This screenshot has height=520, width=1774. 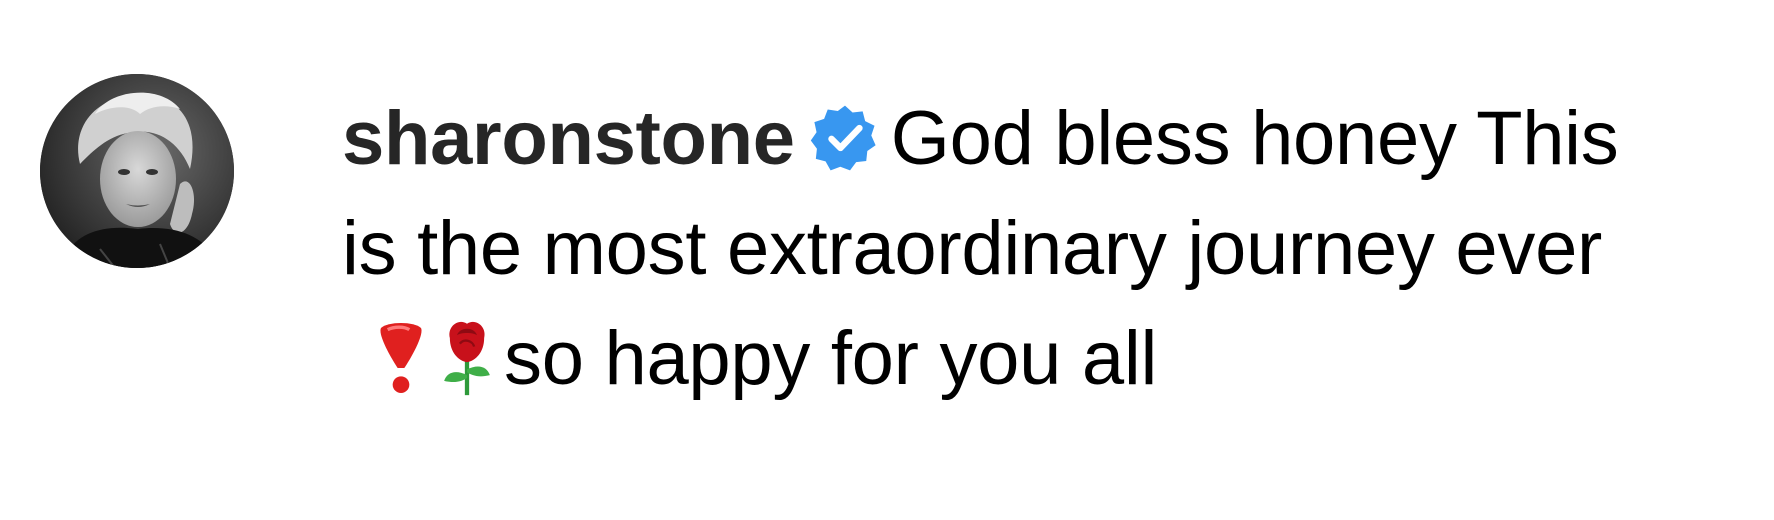 What do you see at coordinates (568, 138) in the screenshot?
I see `username-link: sharonstone` at bounding box center [568, 138].